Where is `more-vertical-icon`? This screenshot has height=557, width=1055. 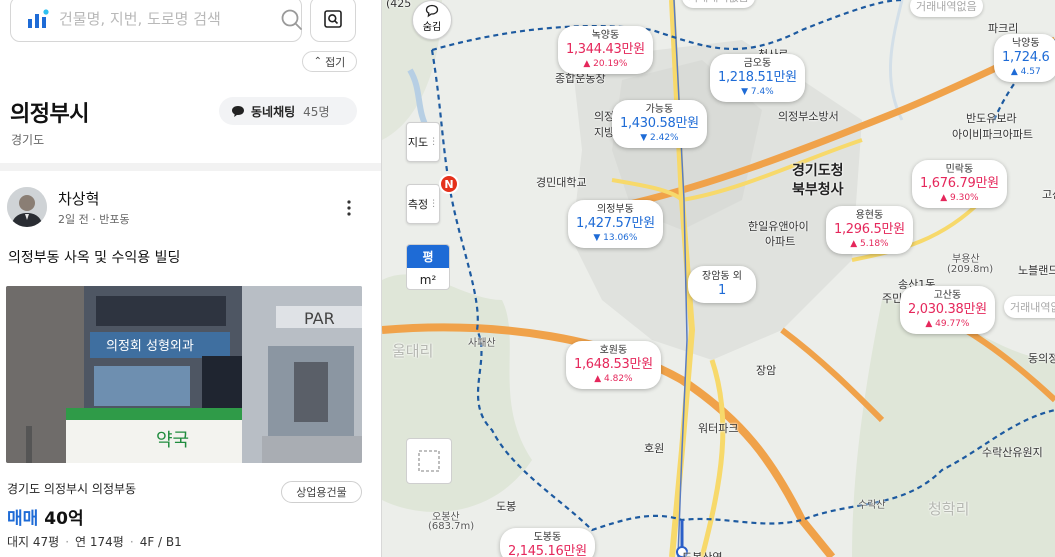 more-vertical-icon is located at coordinates (349, 208).